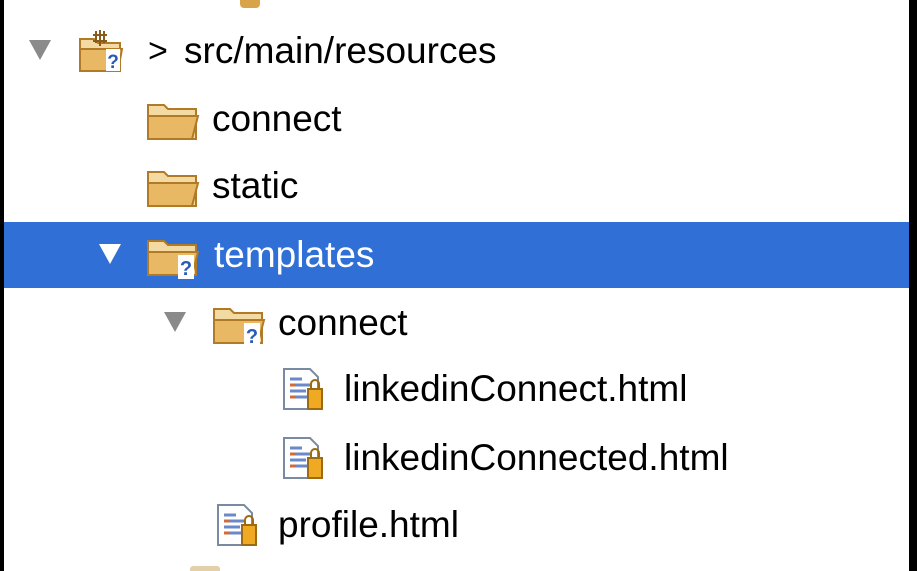 Image resolution: width=917 pixels, height=571 pixels. I want to click on tree-row-linkedinconnect-html: linkedinConnect.html, so click(456, 389).